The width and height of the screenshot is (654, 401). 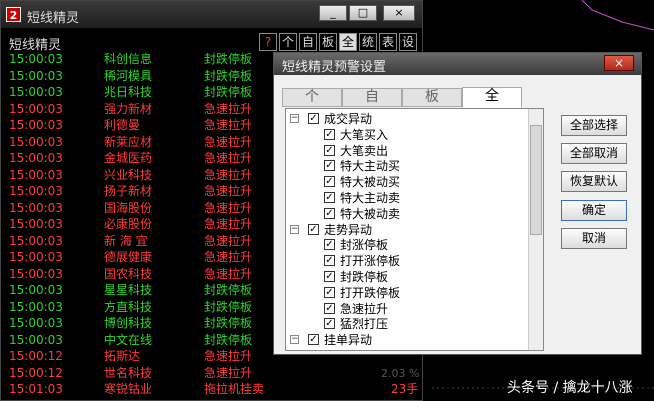 I want to click on title-bar: 2 短线精灵 _ □ ×, so click(x=211, y=14).